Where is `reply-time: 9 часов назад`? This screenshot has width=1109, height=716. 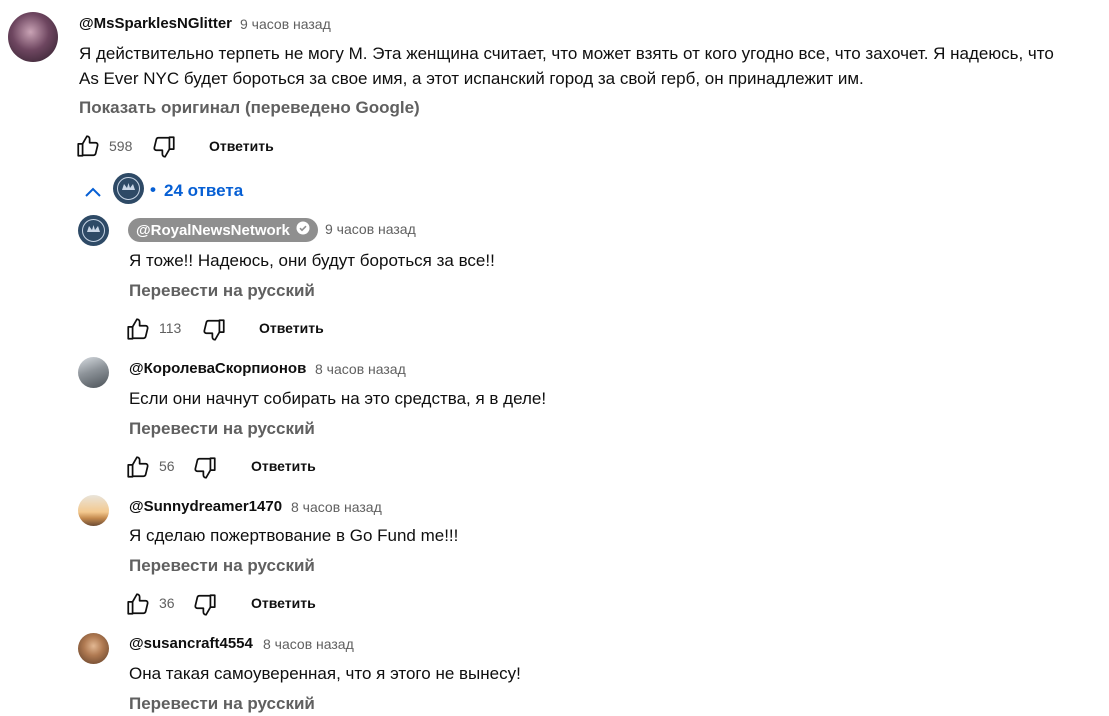 reply-time: 9 часов назад is located at coordinates (370, 229).